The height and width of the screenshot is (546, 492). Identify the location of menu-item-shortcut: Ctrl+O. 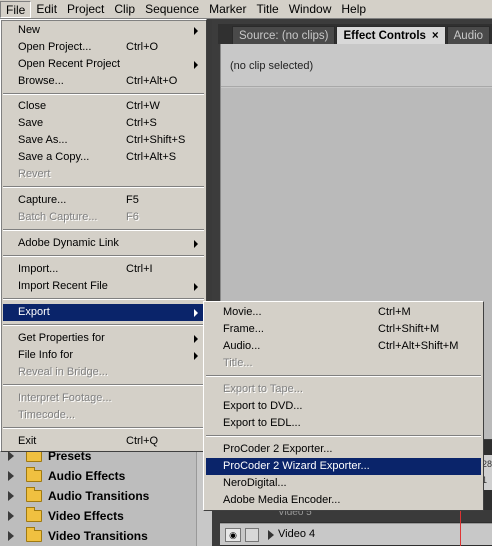
(142, 47).